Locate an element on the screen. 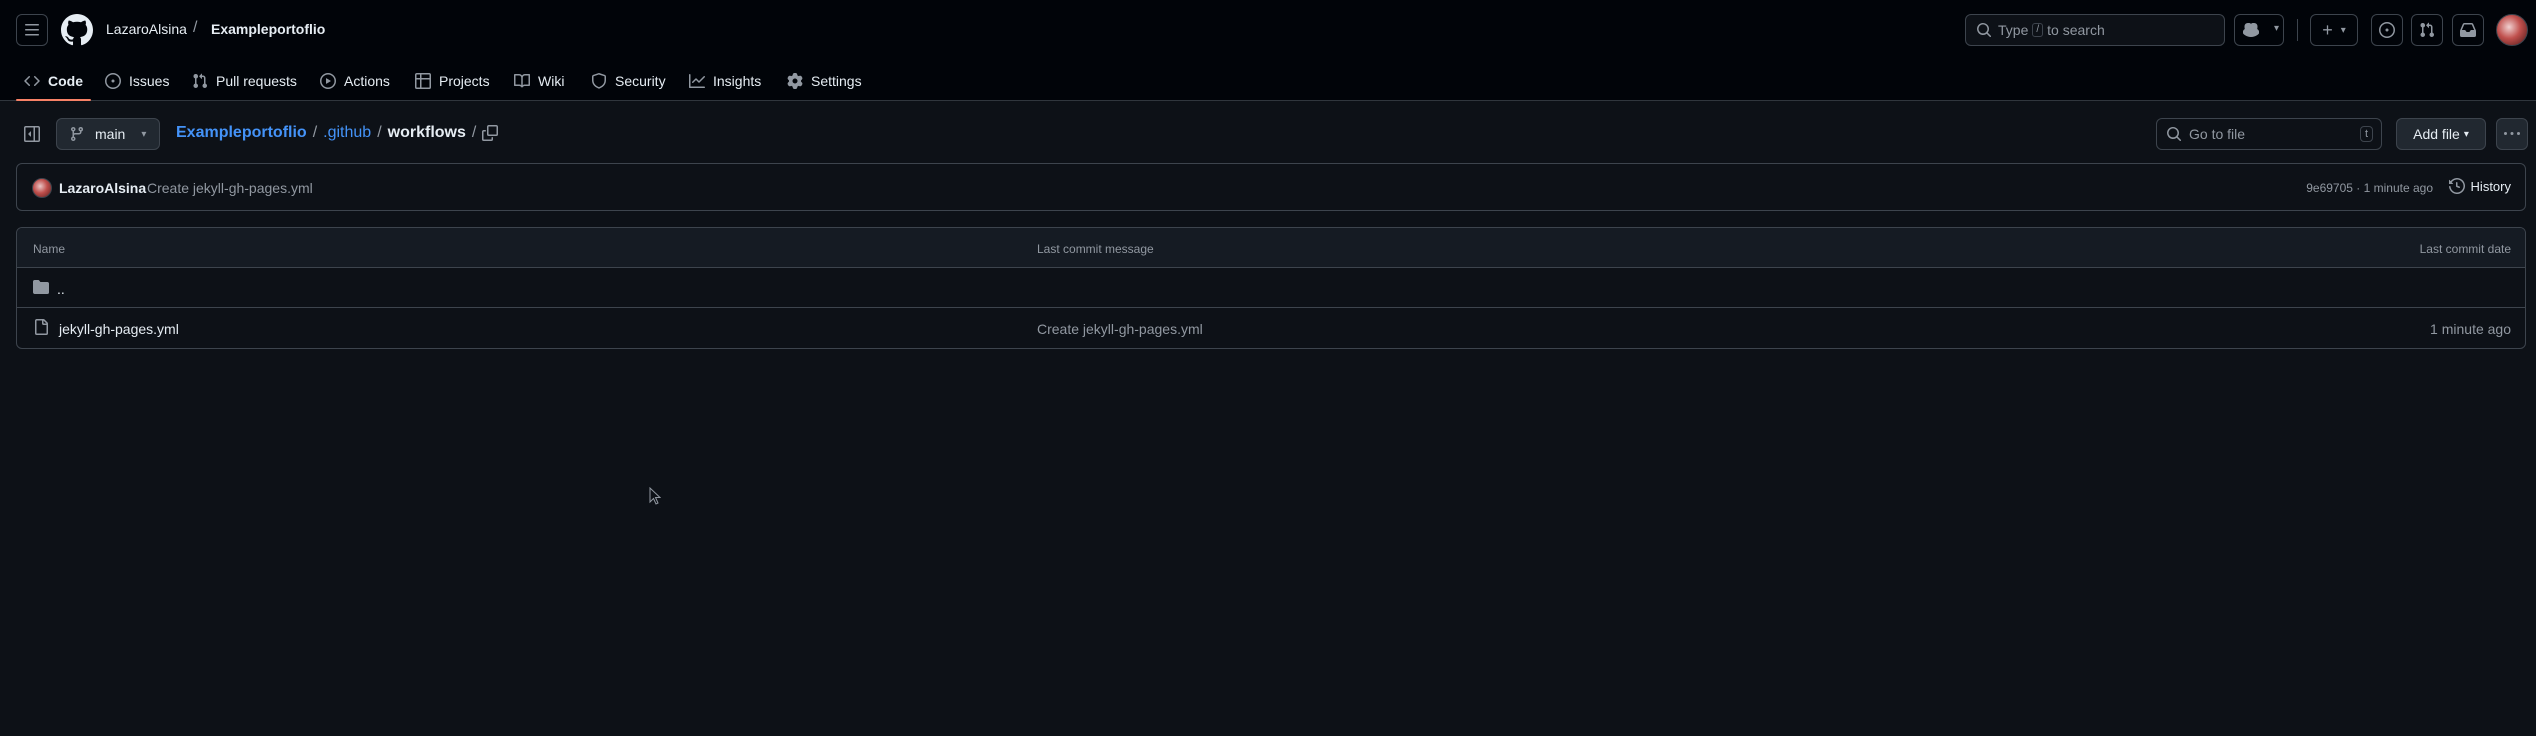 The width and height of the screenshot is (2536, 736). tab-label: Insights is located at coordinates (737, 80).